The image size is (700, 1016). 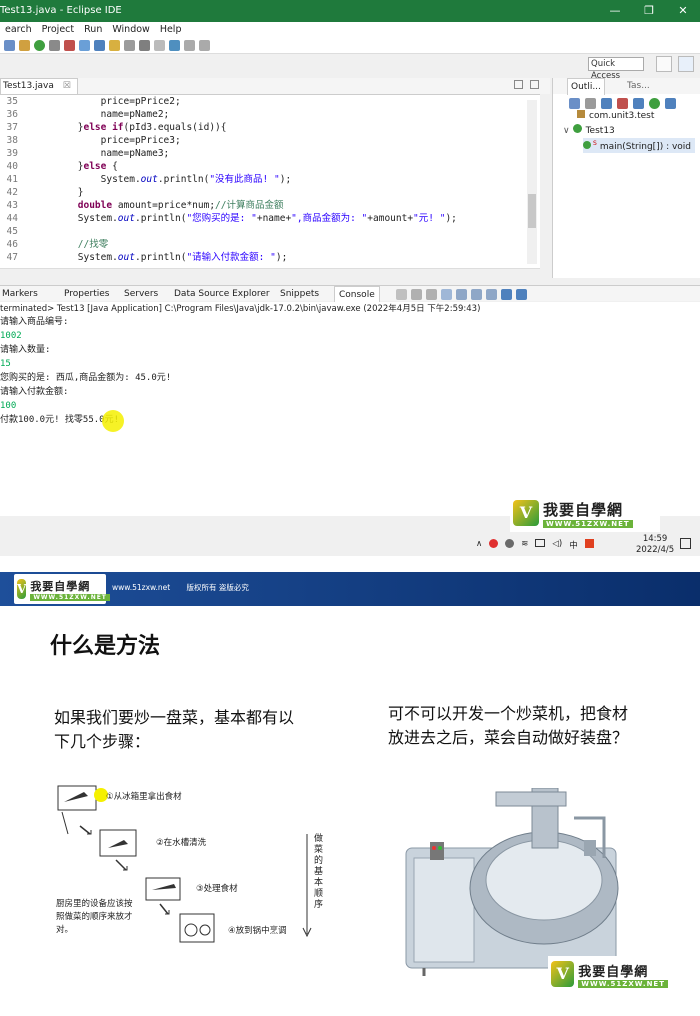 I want to click on console-input-line: 15, so click(x=5, y=364).